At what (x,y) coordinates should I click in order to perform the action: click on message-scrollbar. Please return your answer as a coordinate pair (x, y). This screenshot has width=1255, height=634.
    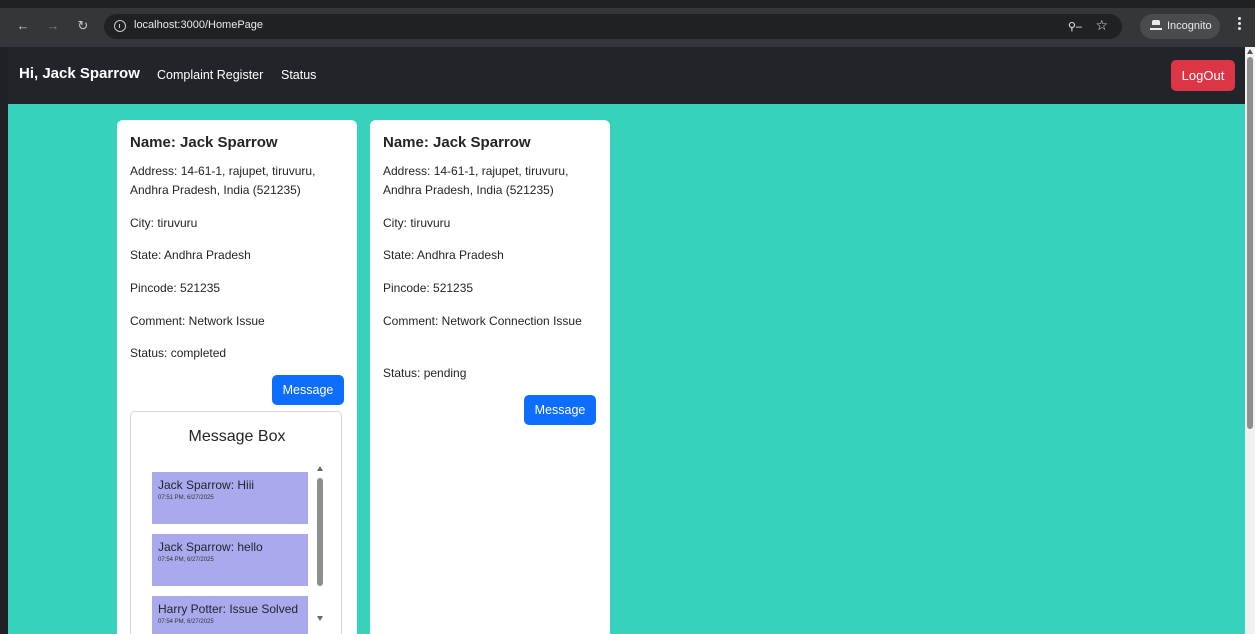
    Looking at the image, I should click on (320, 544).